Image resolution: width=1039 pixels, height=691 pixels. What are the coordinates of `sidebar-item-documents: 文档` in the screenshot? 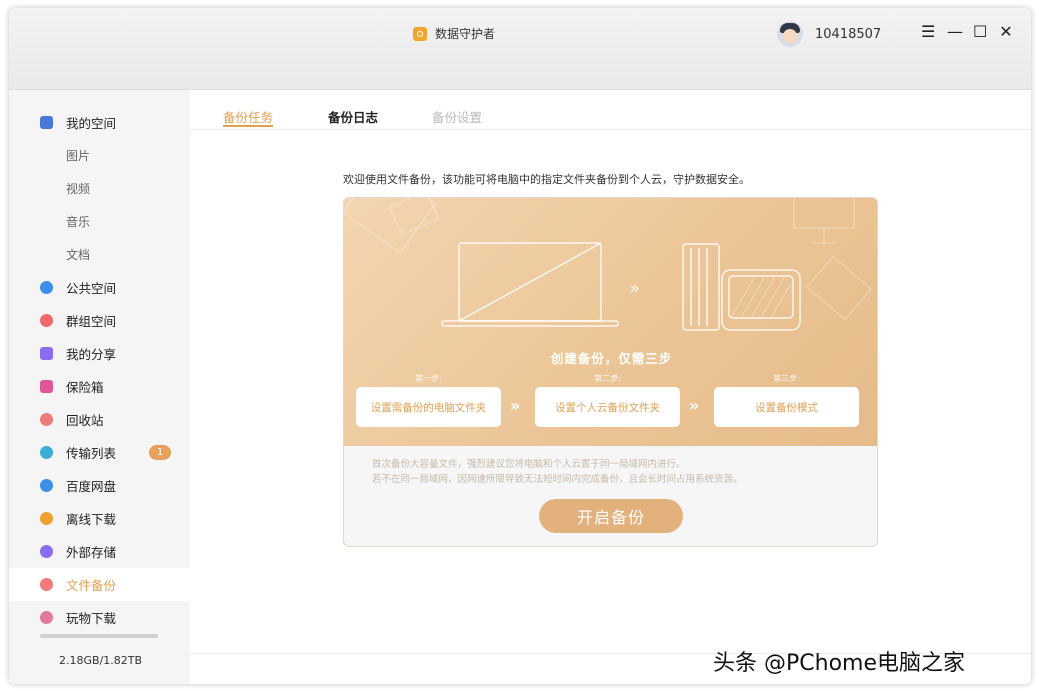 It's located at (99, 254).